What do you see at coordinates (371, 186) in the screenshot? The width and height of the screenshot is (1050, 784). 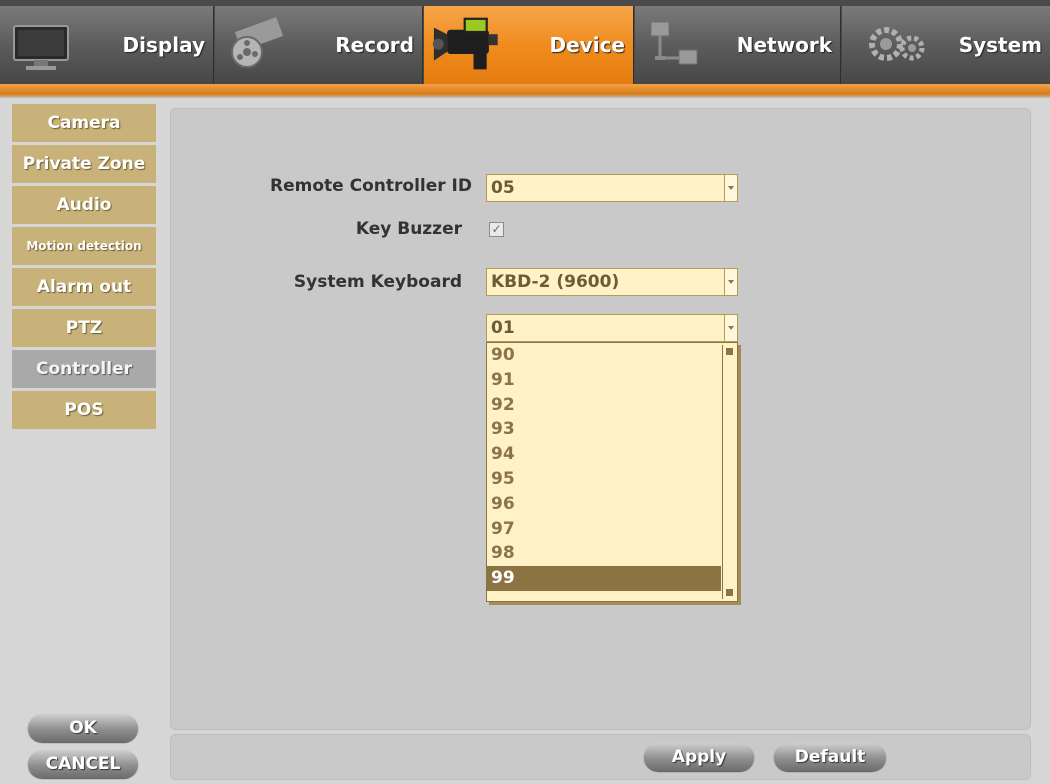 I see `remote-controller-id-label: Remote Controller ID` at bounding box center [371, 186].